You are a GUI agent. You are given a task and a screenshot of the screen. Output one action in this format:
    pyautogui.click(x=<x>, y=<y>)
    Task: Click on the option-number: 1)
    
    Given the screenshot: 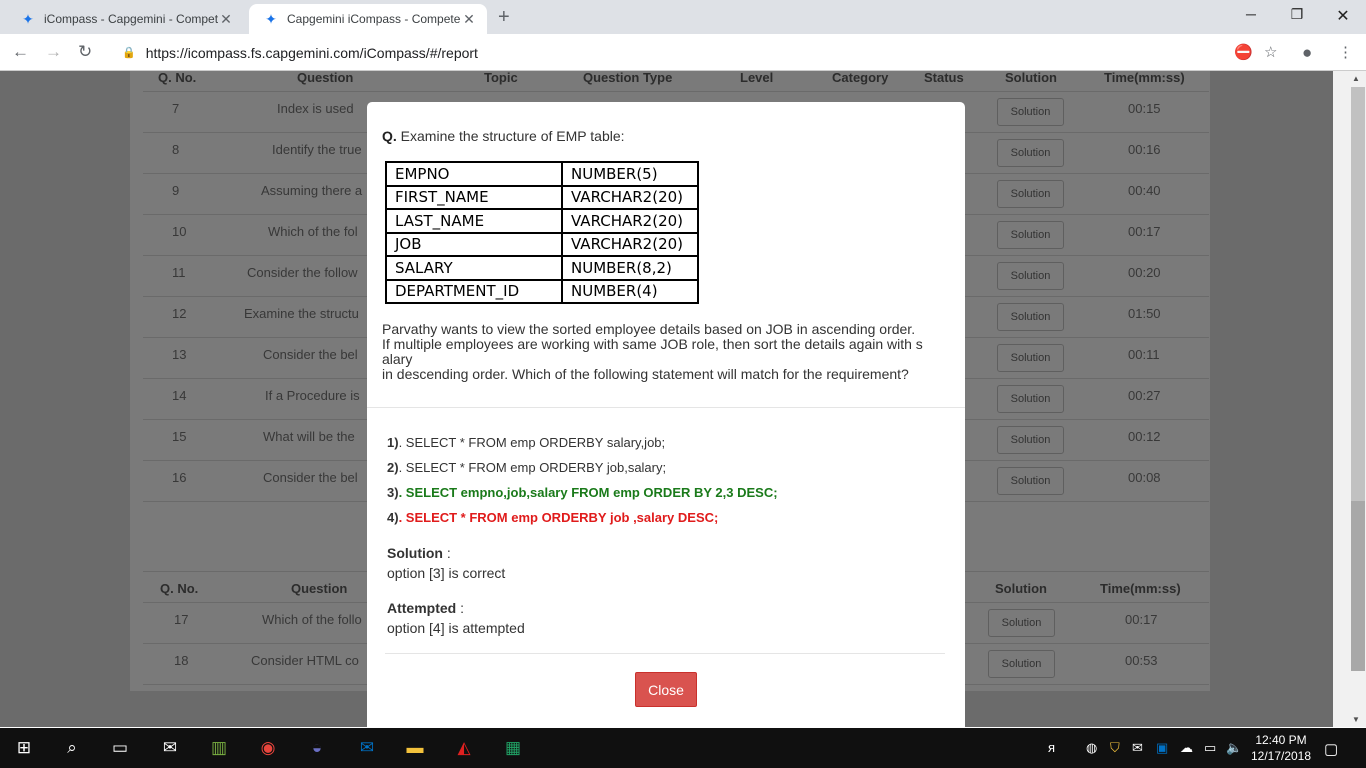 What is the action you would take?
    pyautogui.click(x=393, y=442)
    